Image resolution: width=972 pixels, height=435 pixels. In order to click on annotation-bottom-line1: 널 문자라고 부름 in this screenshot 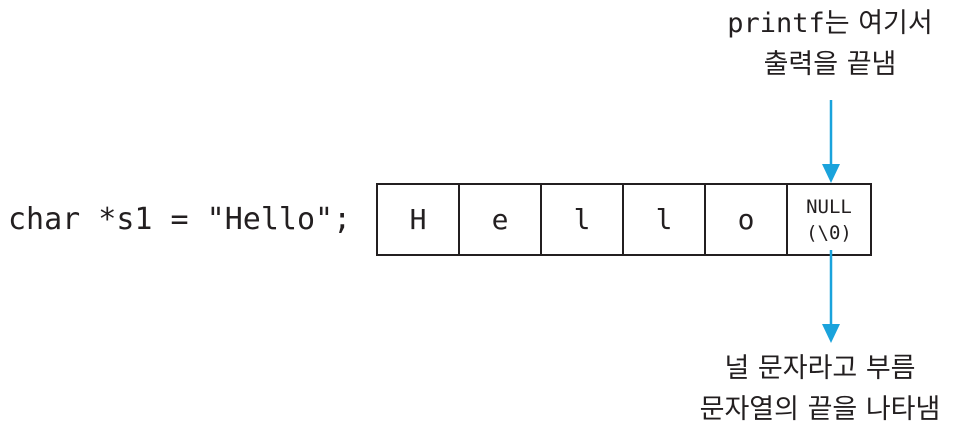, I will do `click(820, 368)`.